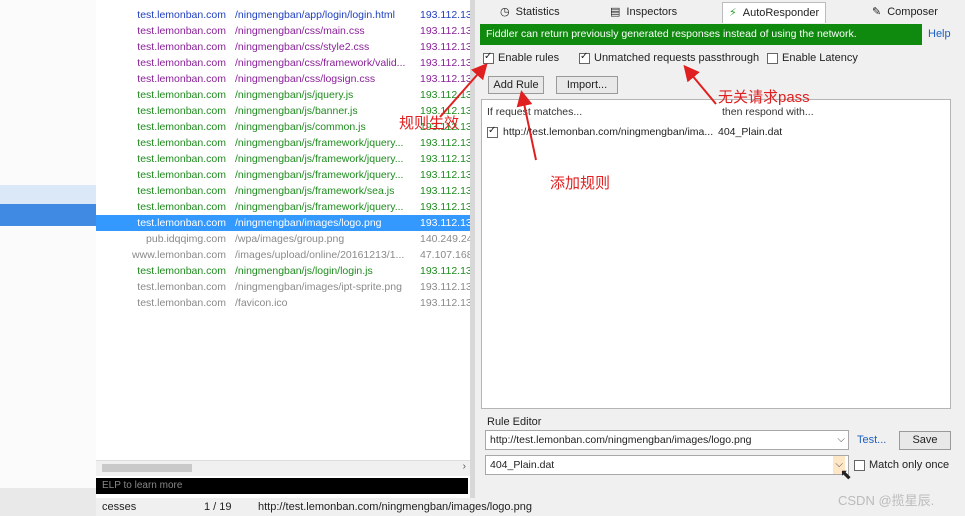 The image size is (965, 516). Describe the element at coordinates (488, 57) in the screenshot. I see `enable-rules-check` at that location.